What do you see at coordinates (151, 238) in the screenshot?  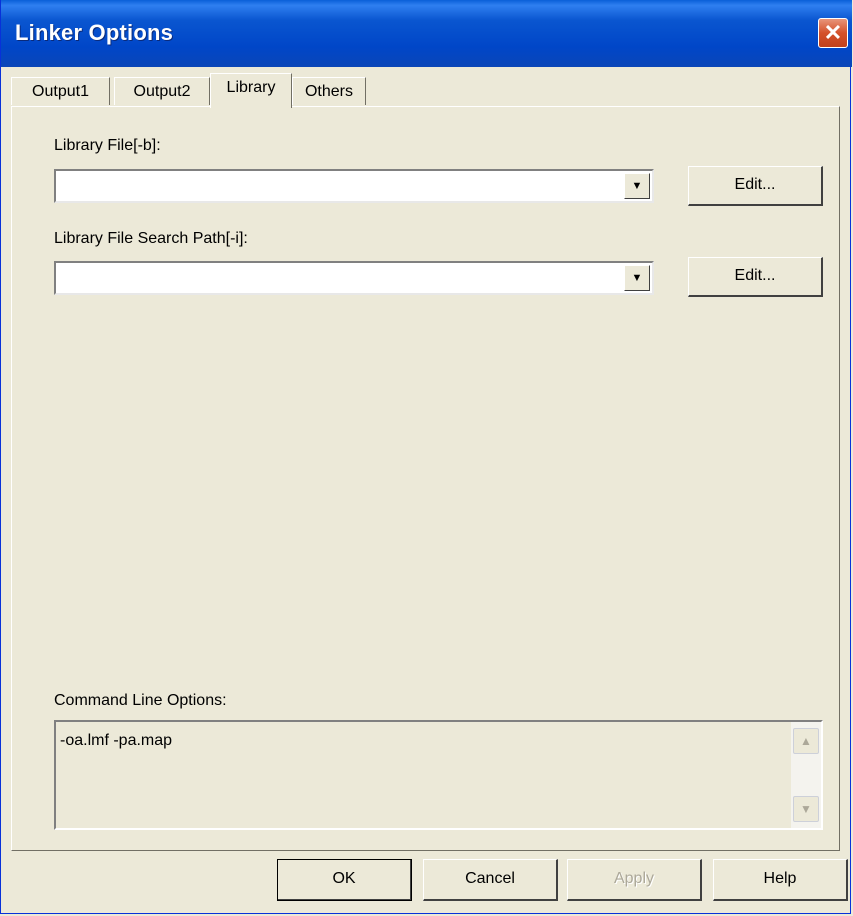 I see `search-path-label: Library File Search Path[-i]:` at bounding box center [151, 238].